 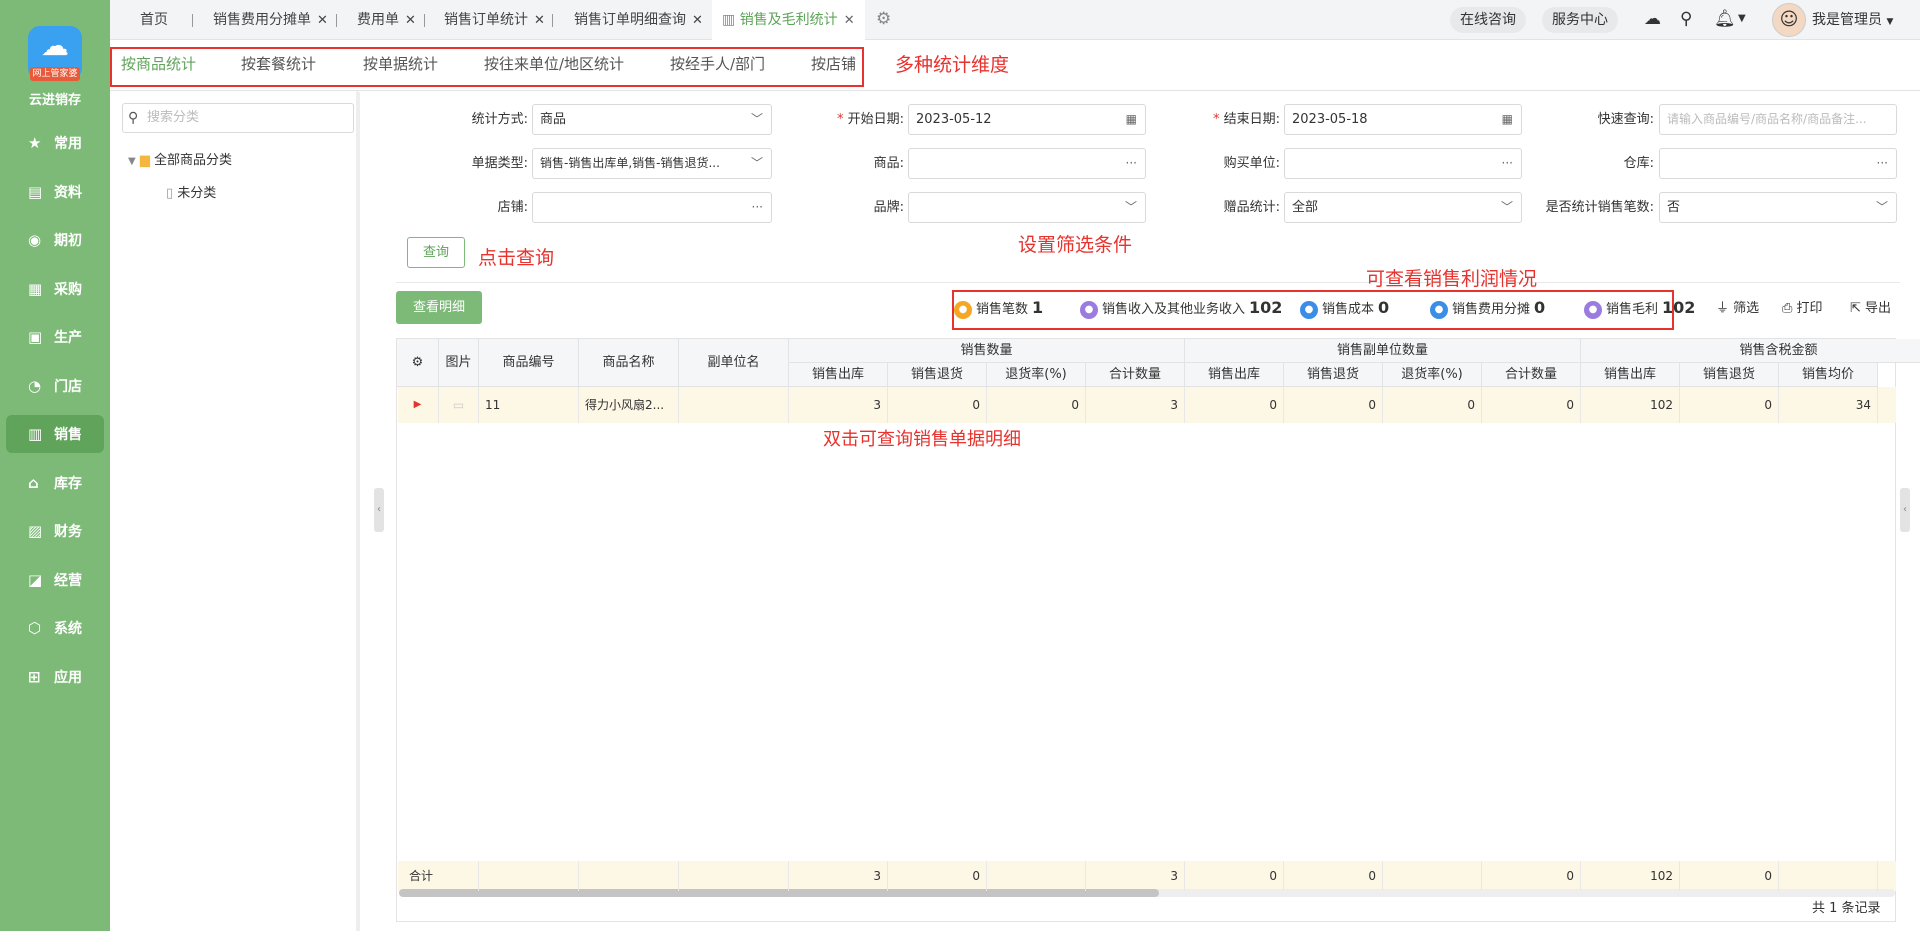 What do you see at coordinates (1027, 163) in the screenshot?
I see `goods-input: ···` at bounding box center [1027, 163].